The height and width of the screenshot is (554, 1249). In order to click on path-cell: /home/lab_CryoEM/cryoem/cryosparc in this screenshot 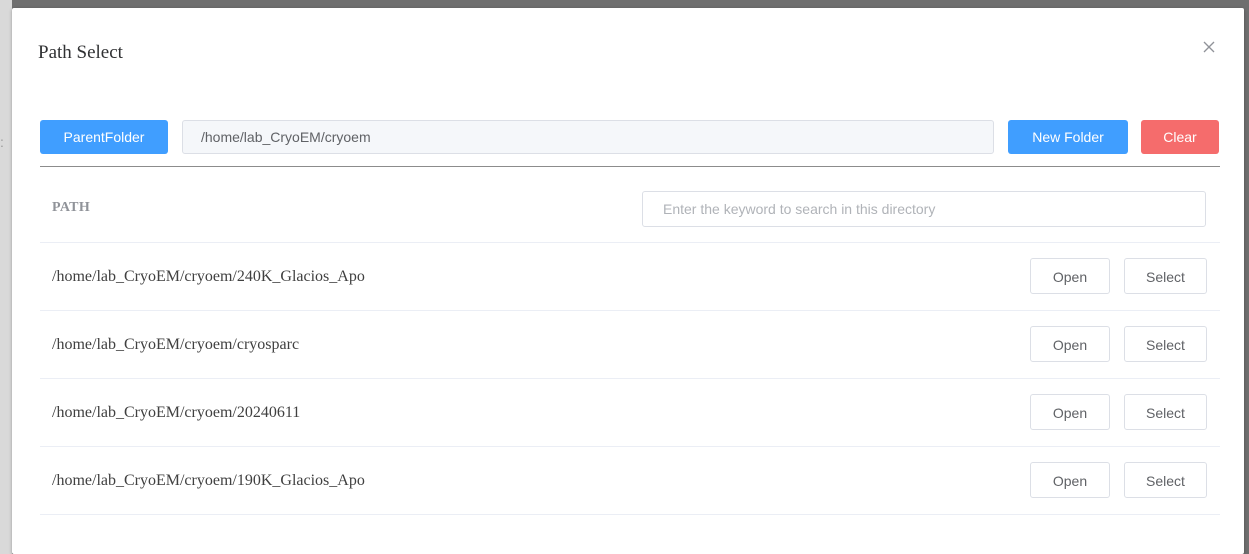, I will do `click(176, 344)`.